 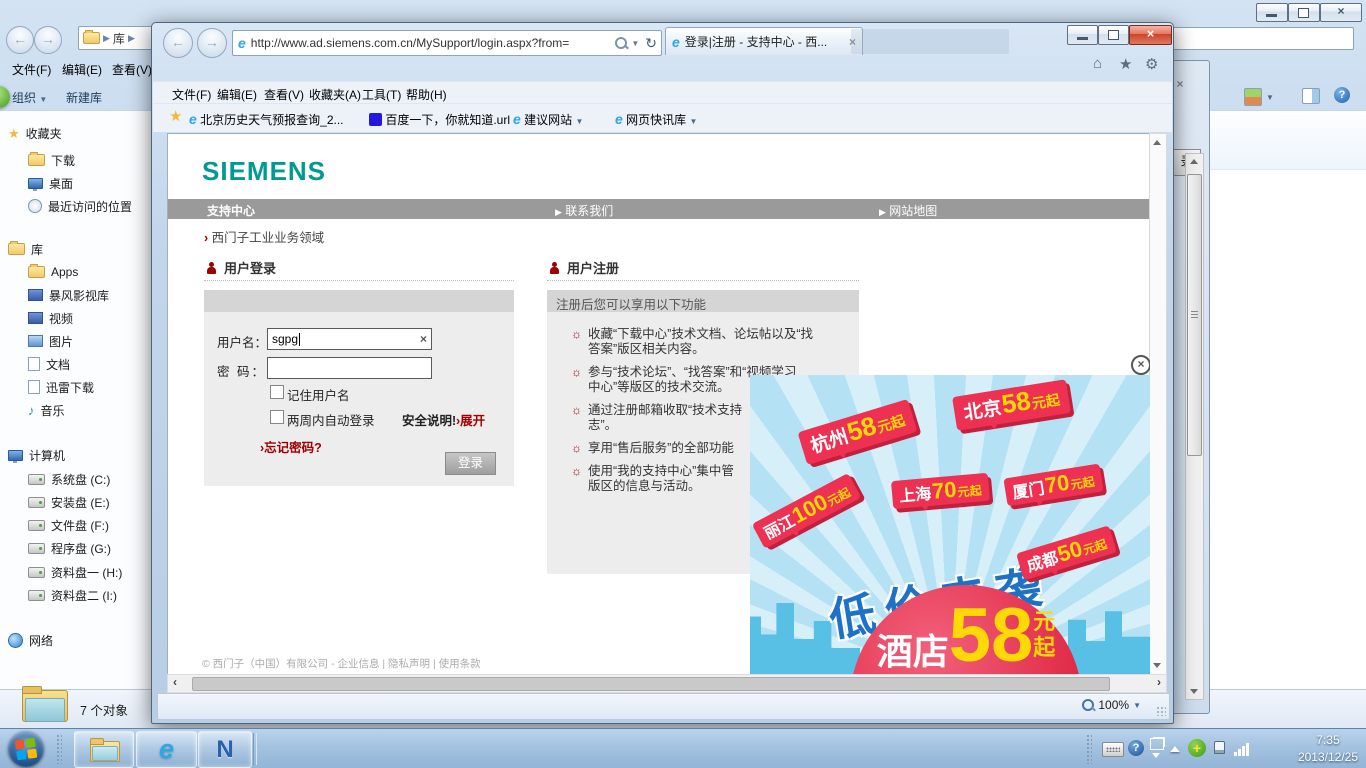 What do you see at coordinates (1342, 95) in the screenshot?
I see `help-button: ?` at bounding box center [1342, 95].